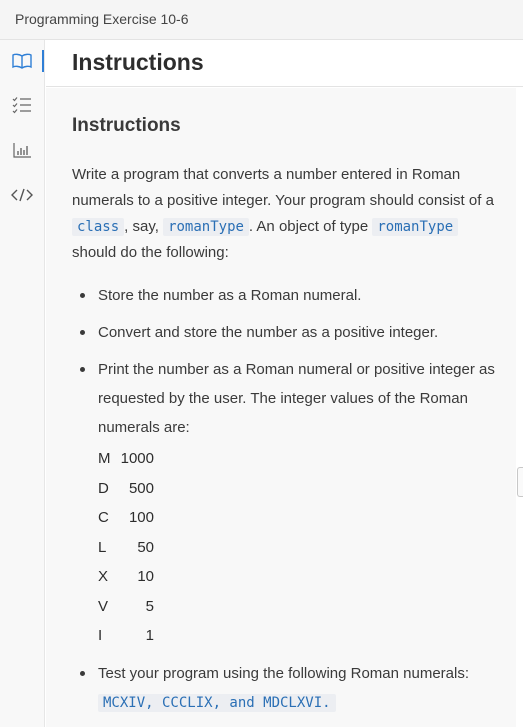  What do you see at coordinates (102, 19) in the screenshot?
I see `window-title: Programming Exercise 10-6` at bounding box center [102, 19].